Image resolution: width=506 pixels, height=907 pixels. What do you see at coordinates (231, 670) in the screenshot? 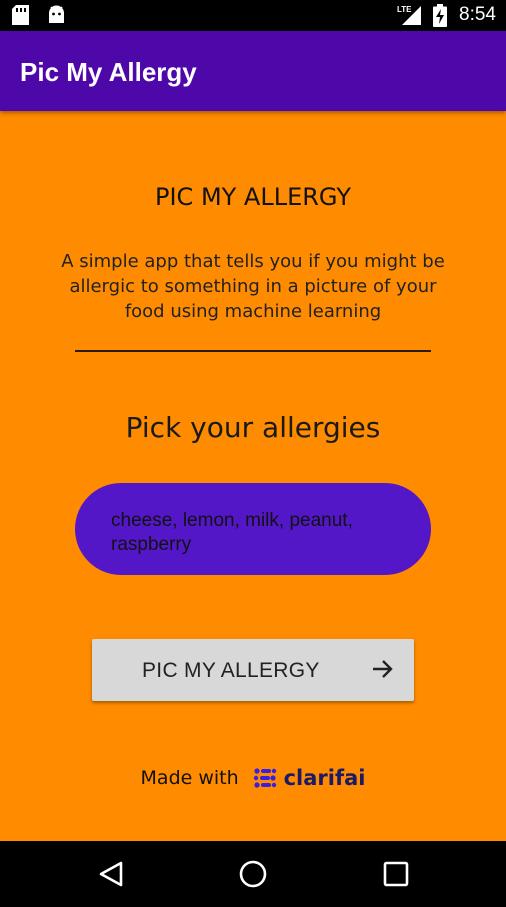
I see `pic-my-allergy-button-label: PIC MY ALLERGY` at bounding box center [231, 670].